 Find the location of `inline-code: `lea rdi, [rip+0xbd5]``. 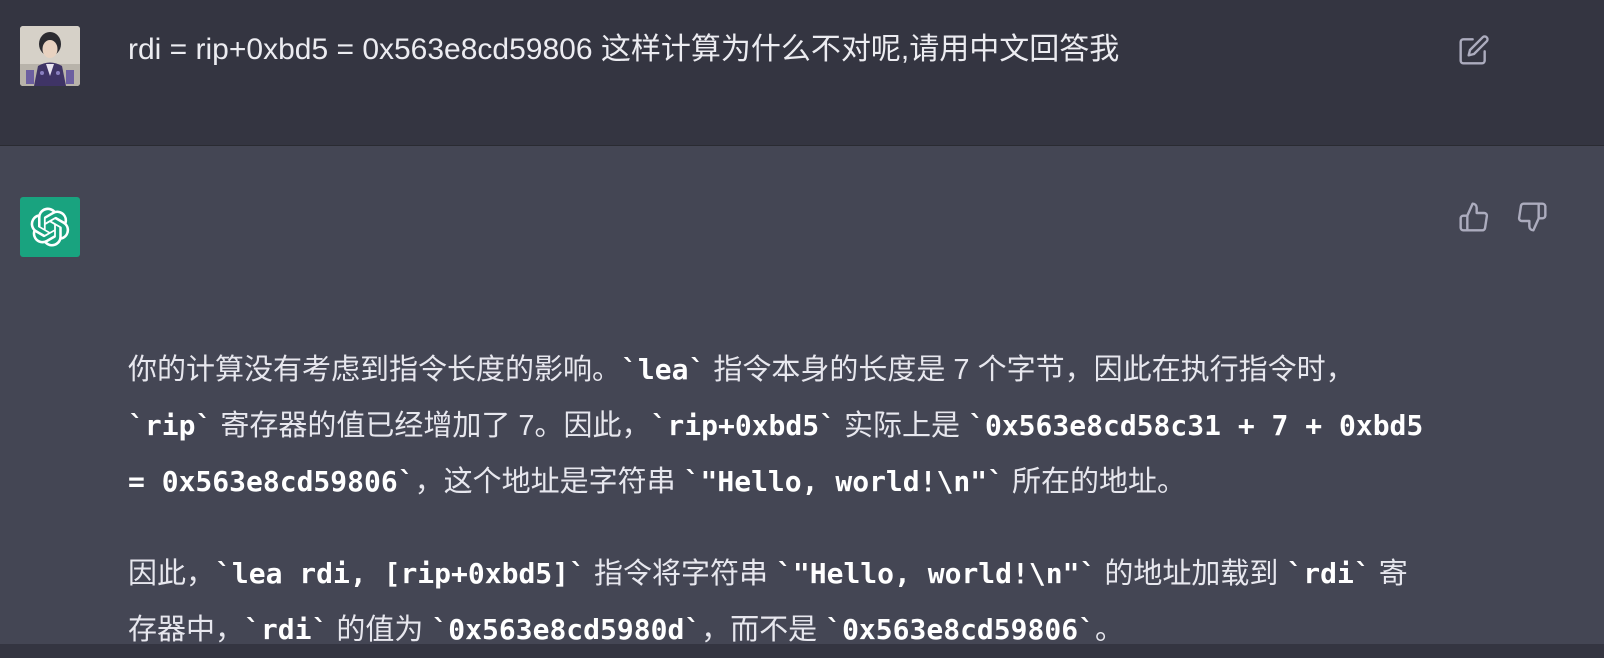

inline-code: `lea rdi, [rip+0xbd5]` is located at coordinates (400, 573).